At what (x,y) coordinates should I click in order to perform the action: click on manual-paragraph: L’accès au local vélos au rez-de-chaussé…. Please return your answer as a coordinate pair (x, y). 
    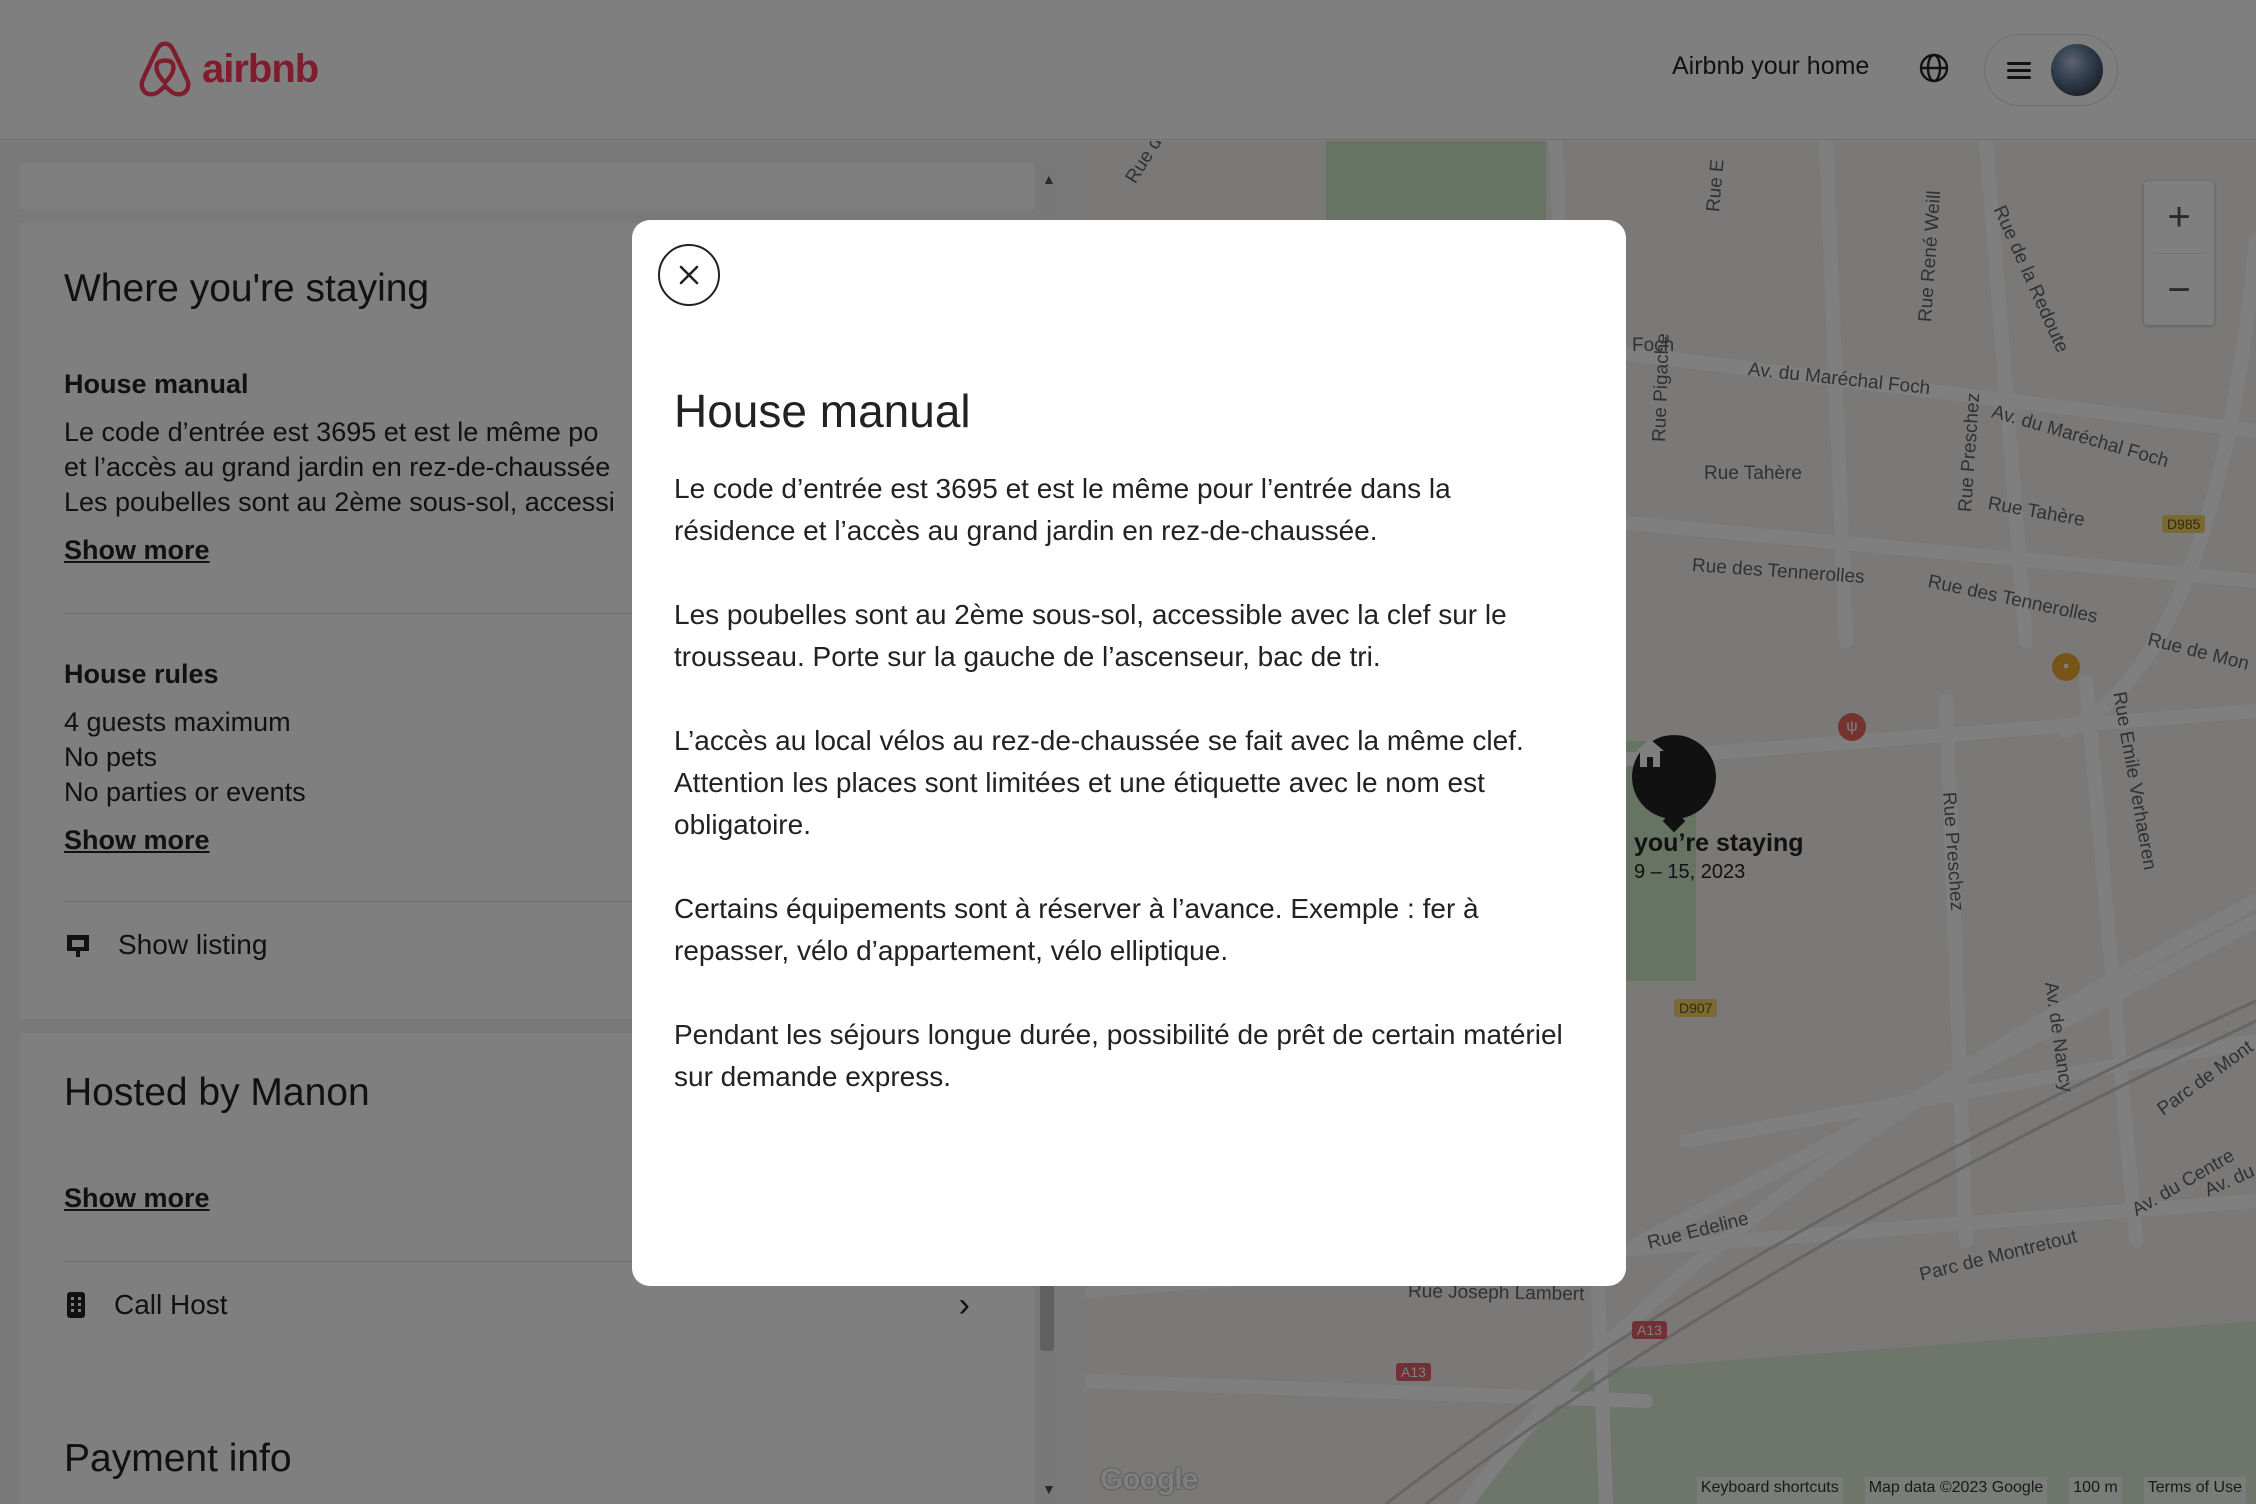
    Looking at the image, I should click on (1099, 782).